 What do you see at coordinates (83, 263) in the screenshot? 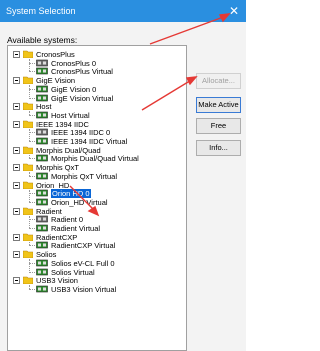
I see `tree-item-label: Solios eV-CL Full 0` at bounding box center [83, 263].